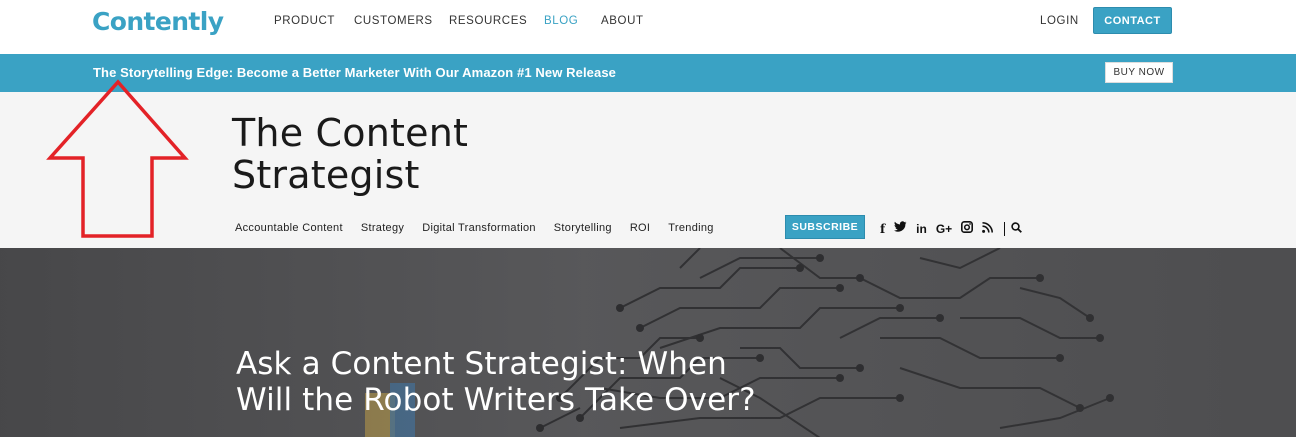 The image size is (1296, 437). What do you see at coordinates (1139, 72) in the screenshot?
I see `buy-now-button: BUY NOW` at bounding box center [1139, 72].